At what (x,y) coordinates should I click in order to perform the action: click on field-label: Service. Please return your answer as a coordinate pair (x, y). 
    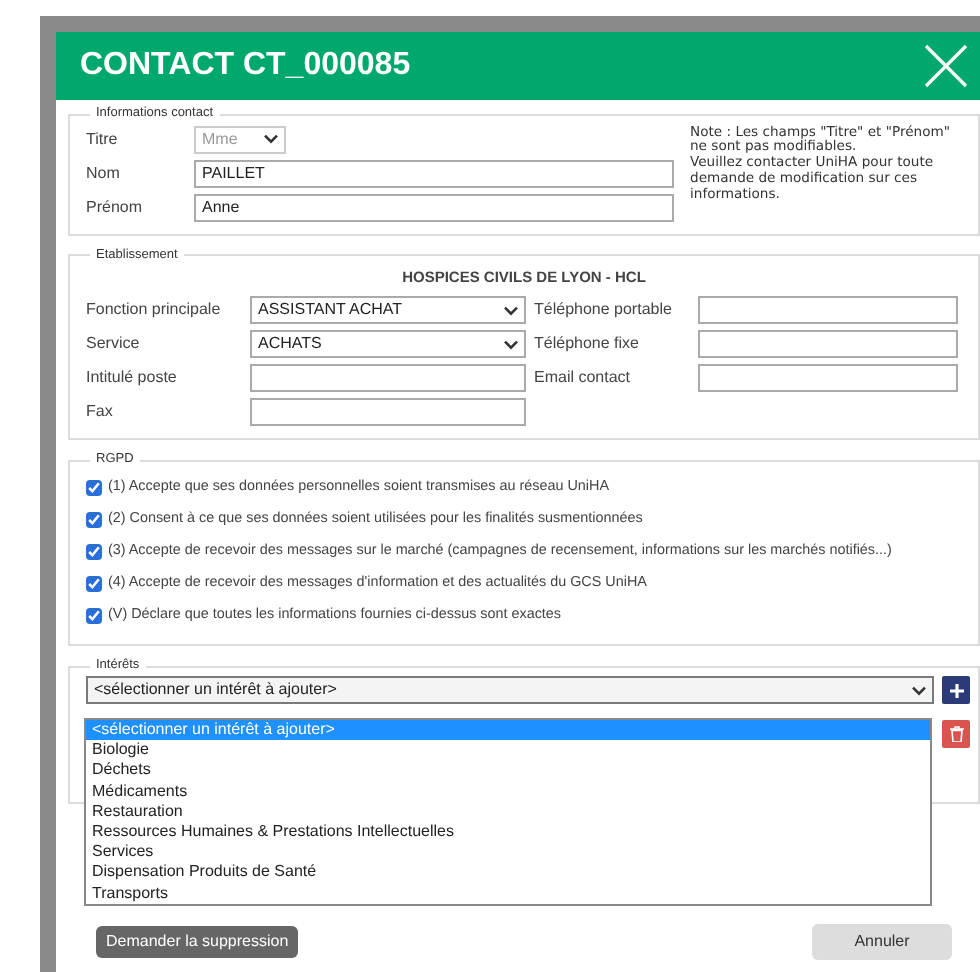
    Looking at the image, I should click on (114, 344).